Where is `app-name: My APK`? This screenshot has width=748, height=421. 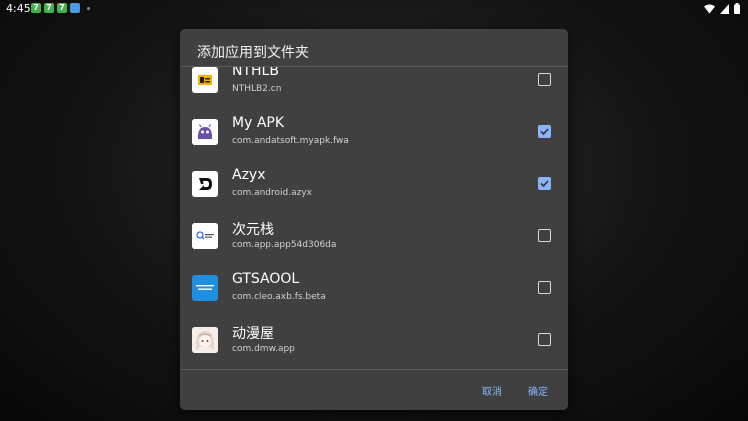 app-name: My APK is located at coordinates (258, 123).